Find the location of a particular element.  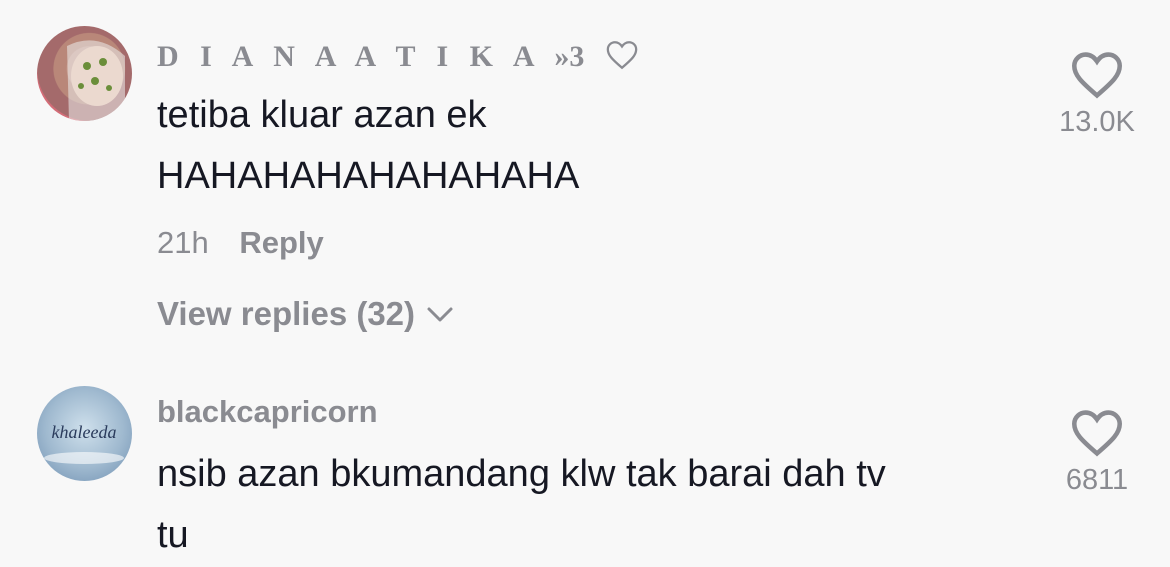

avatar: khaleeda is located at coordinates (84, 433).